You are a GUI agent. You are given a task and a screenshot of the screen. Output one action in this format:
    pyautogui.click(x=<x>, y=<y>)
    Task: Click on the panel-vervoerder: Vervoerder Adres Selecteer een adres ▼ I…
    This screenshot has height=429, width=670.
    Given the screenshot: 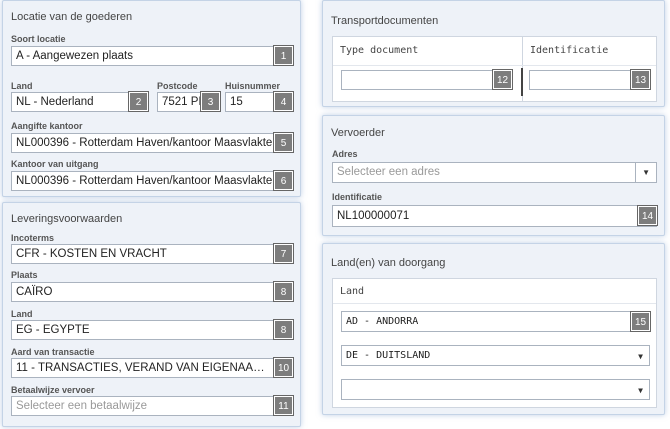 What is the action you would take?
    pyautogui.click(x=493, y=175)
    